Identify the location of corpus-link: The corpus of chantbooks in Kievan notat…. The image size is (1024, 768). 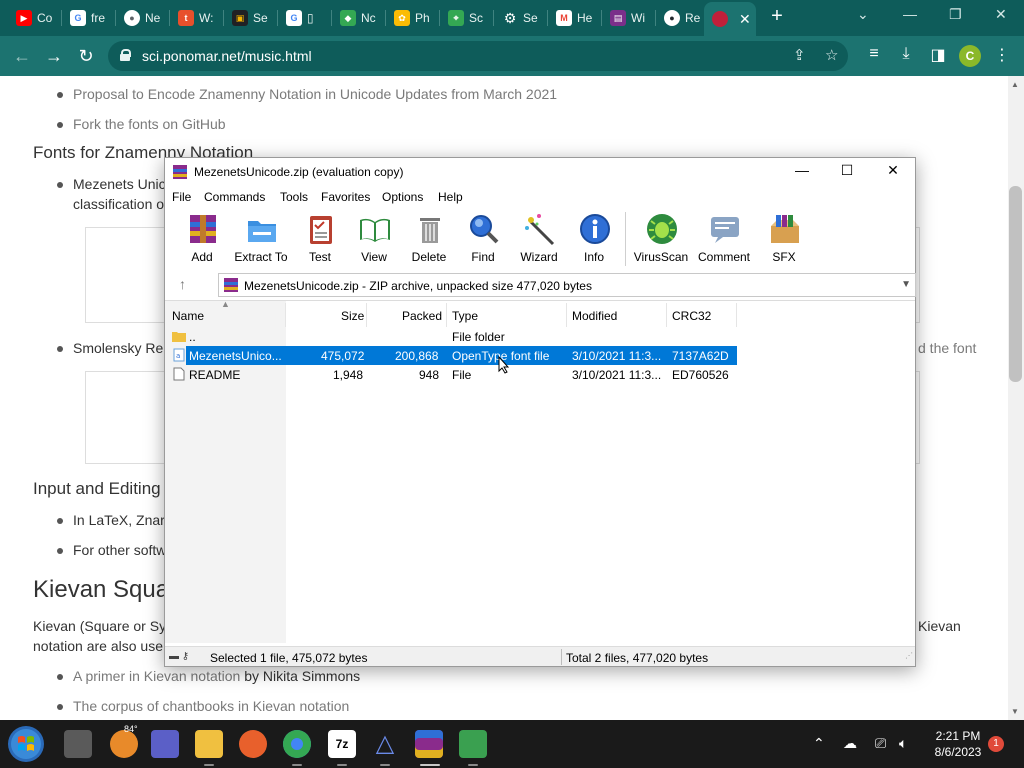
(211, 706).